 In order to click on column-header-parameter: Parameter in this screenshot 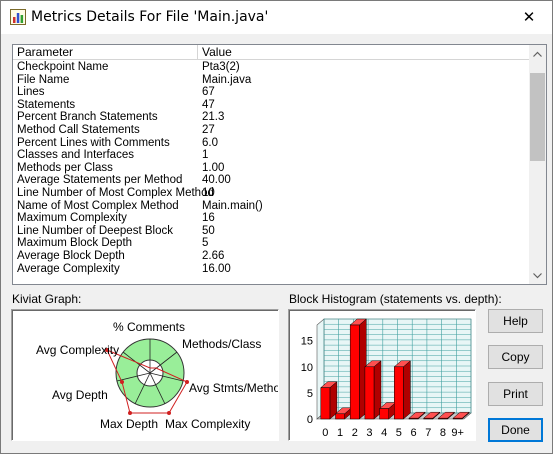, I will do `click(105, 52)`.